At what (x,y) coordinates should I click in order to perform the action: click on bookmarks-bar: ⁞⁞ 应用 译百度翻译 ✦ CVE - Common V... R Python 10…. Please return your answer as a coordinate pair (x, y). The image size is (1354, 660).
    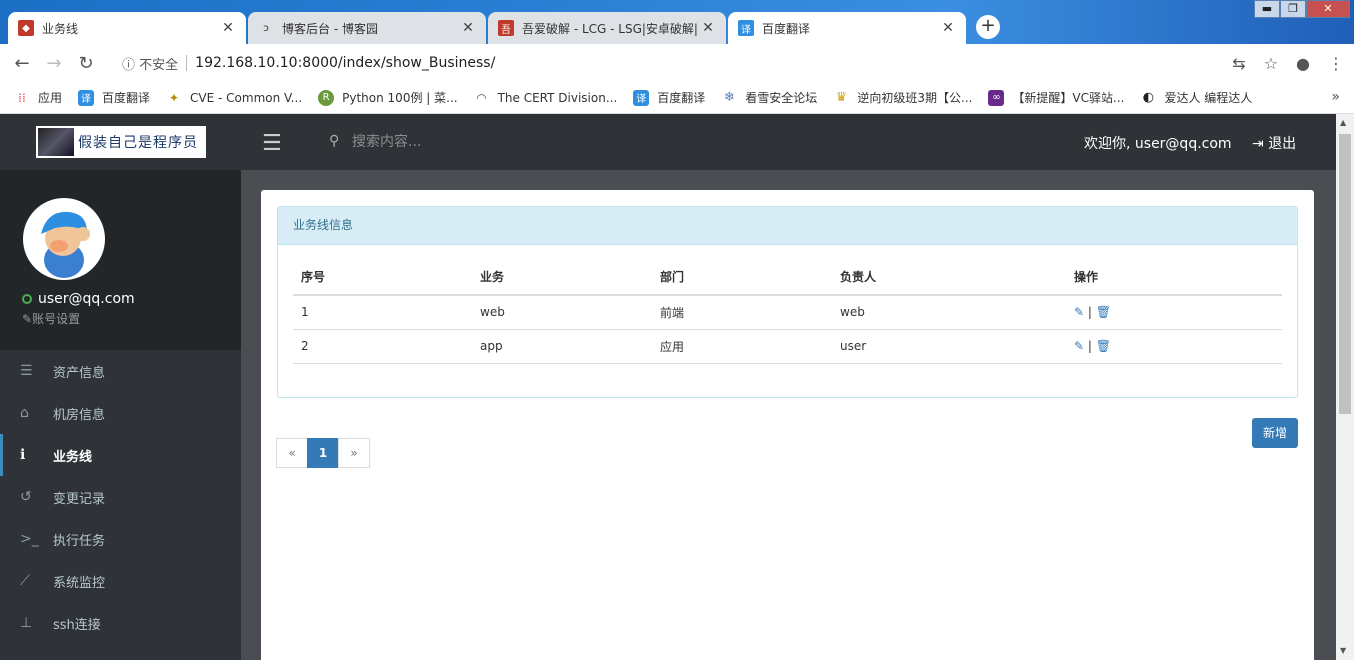
    Looking at the image, I should click on (677, 98).